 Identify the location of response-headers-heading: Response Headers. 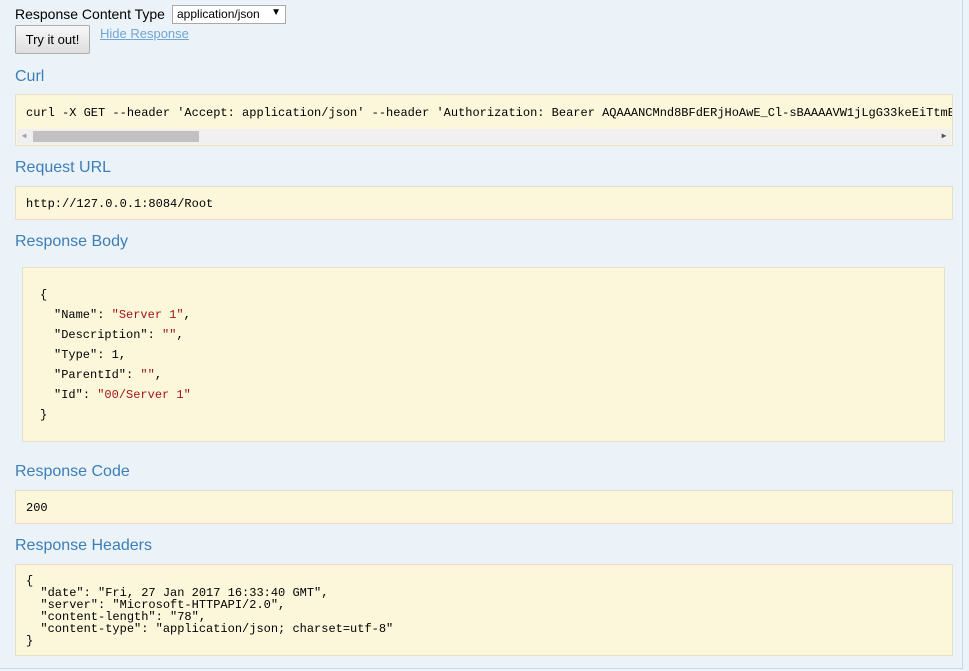
(83, 545).